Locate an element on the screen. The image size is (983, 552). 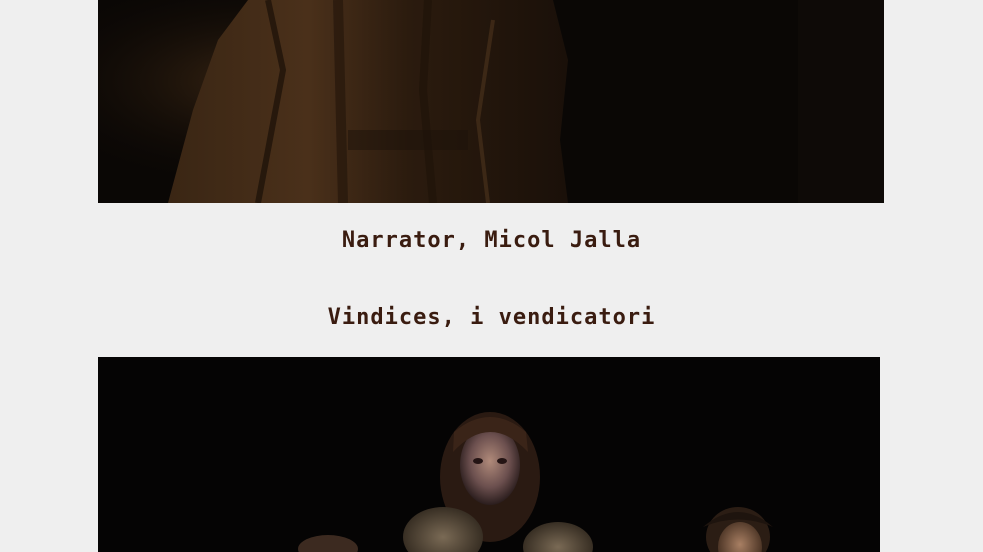
vindices-caption: Vindices, i vendicatori is located at coordinates (491, 317).